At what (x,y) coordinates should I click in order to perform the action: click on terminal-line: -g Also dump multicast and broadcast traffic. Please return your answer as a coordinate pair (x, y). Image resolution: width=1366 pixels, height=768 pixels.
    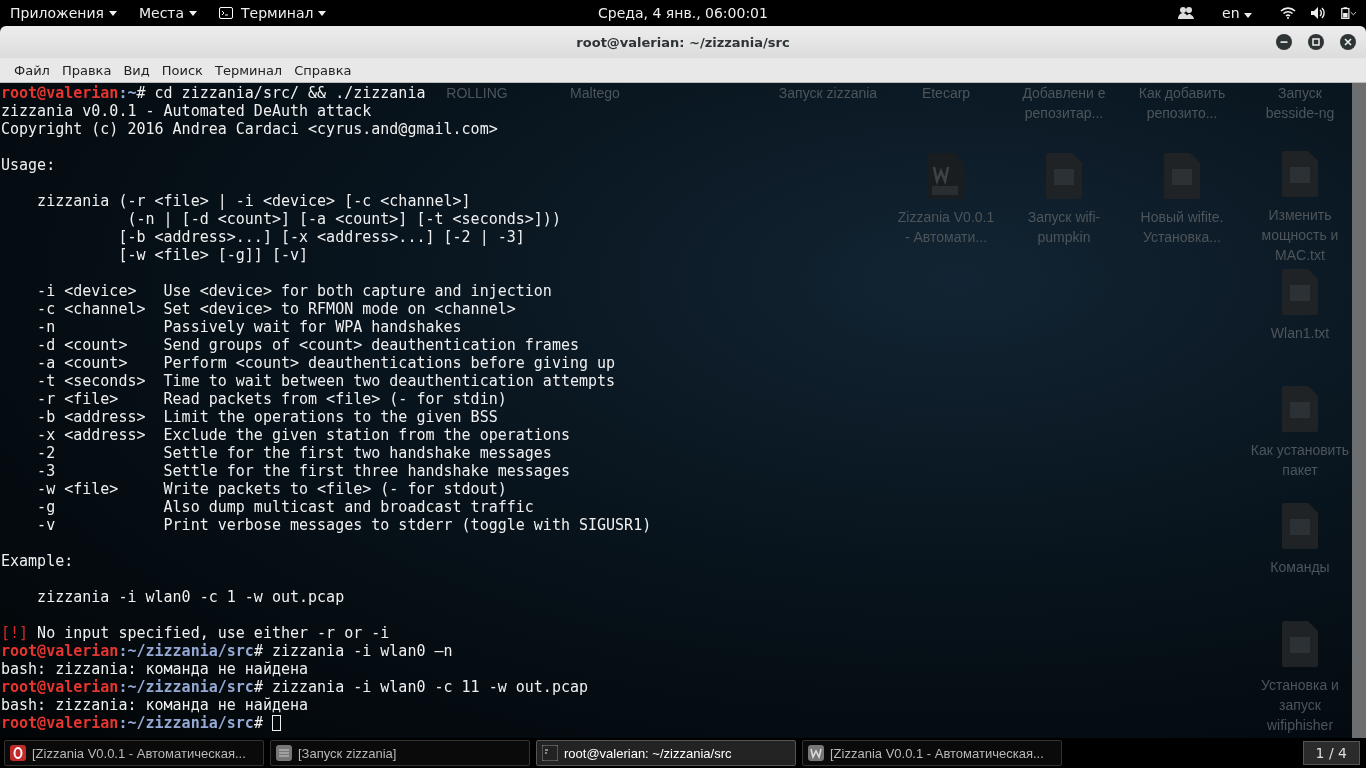
    Looking at the image, I should click on (285, 507).